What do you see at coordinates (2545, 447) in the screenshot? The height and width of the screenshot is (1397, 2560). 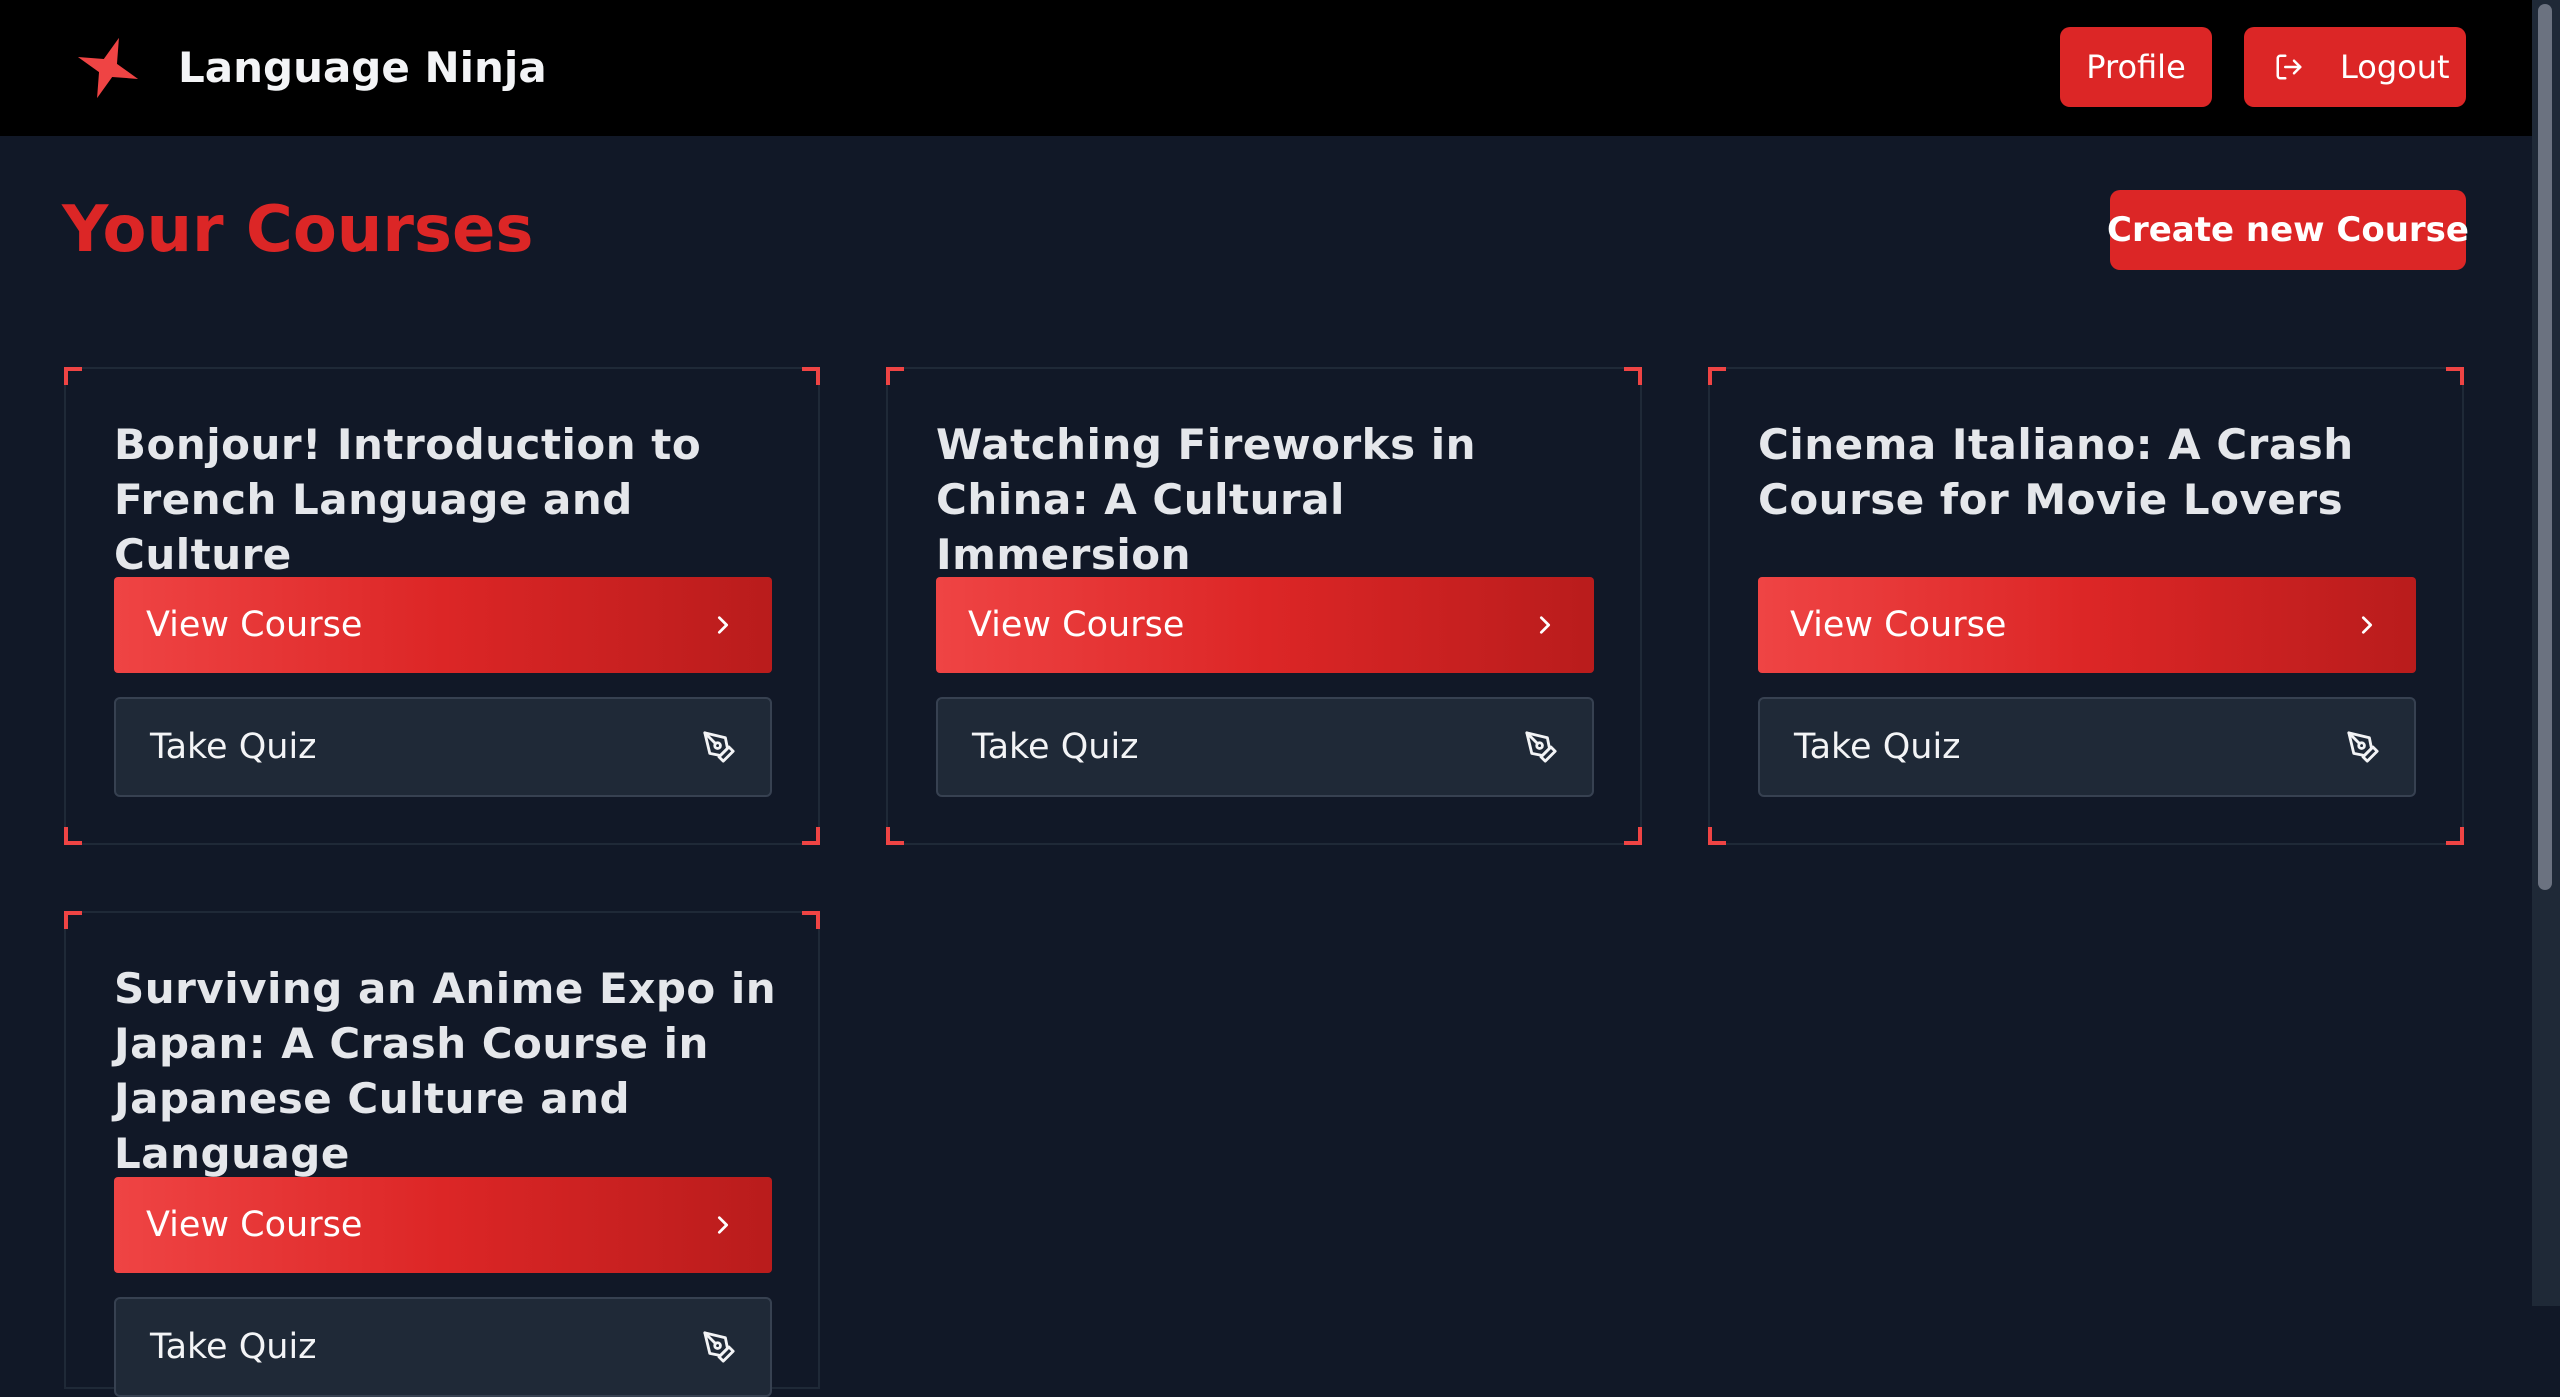 I see `scrollbar-thumb` at bounding box center [2545, 447].